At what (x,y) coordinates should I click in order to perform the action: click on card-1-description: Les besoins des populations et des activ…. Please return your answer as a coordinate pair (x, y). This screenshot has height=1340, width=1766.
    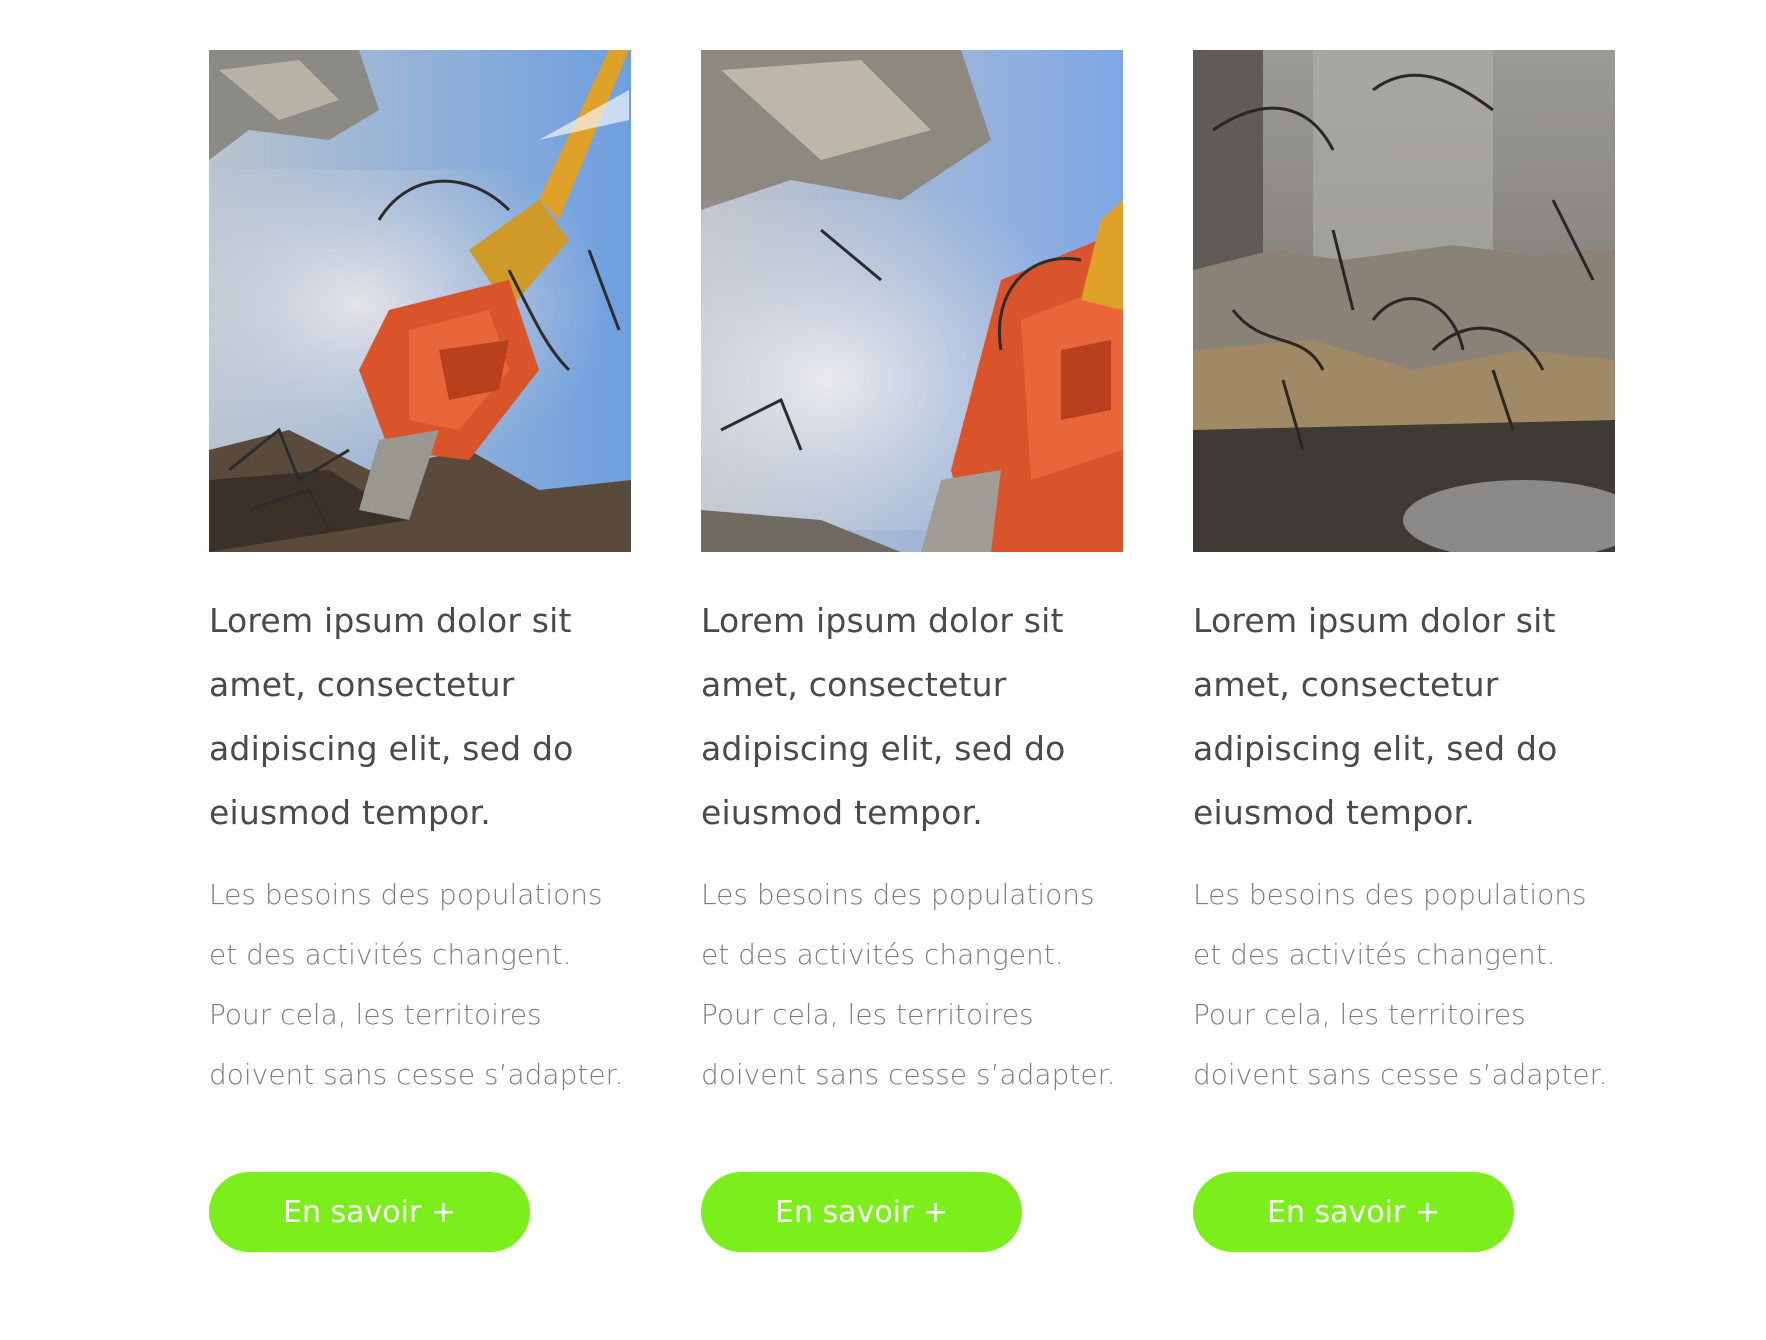
    Looking at the image, I should click on (416, 984).